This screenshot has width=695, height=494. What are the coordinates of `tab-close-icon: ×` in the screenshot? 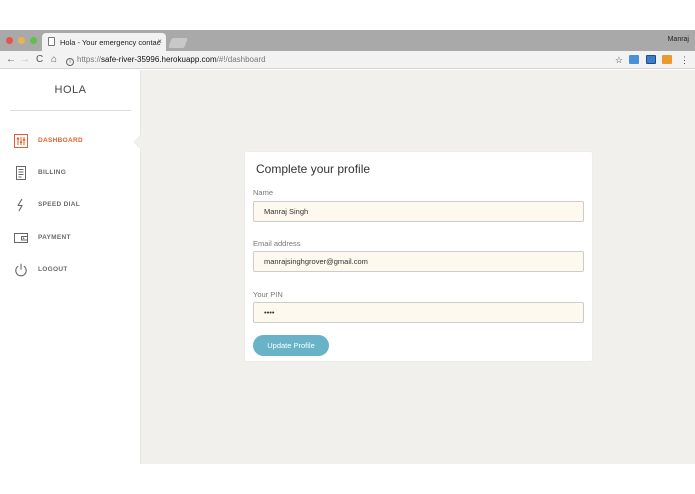 It's located at (159, 41).